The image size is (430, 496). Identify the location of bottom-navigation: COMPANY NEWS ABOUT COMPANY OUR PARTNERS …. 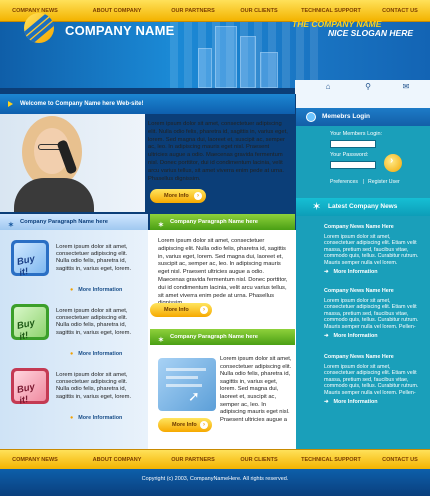
(215, 459).